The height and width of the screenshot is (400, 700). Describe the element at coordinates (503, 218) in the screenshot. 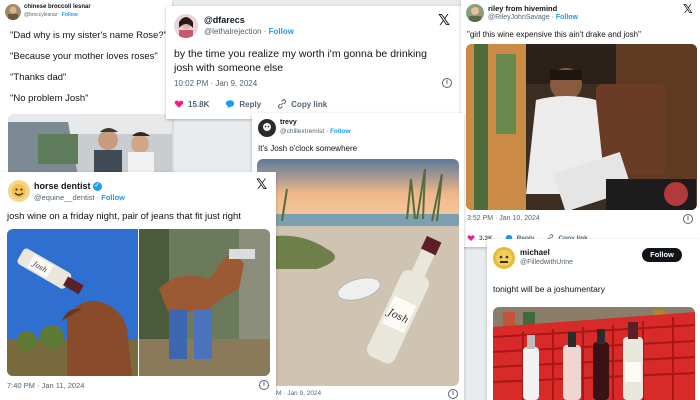

I see `timestamp: 3:52 PM · Jan 10, 2024` at that location.